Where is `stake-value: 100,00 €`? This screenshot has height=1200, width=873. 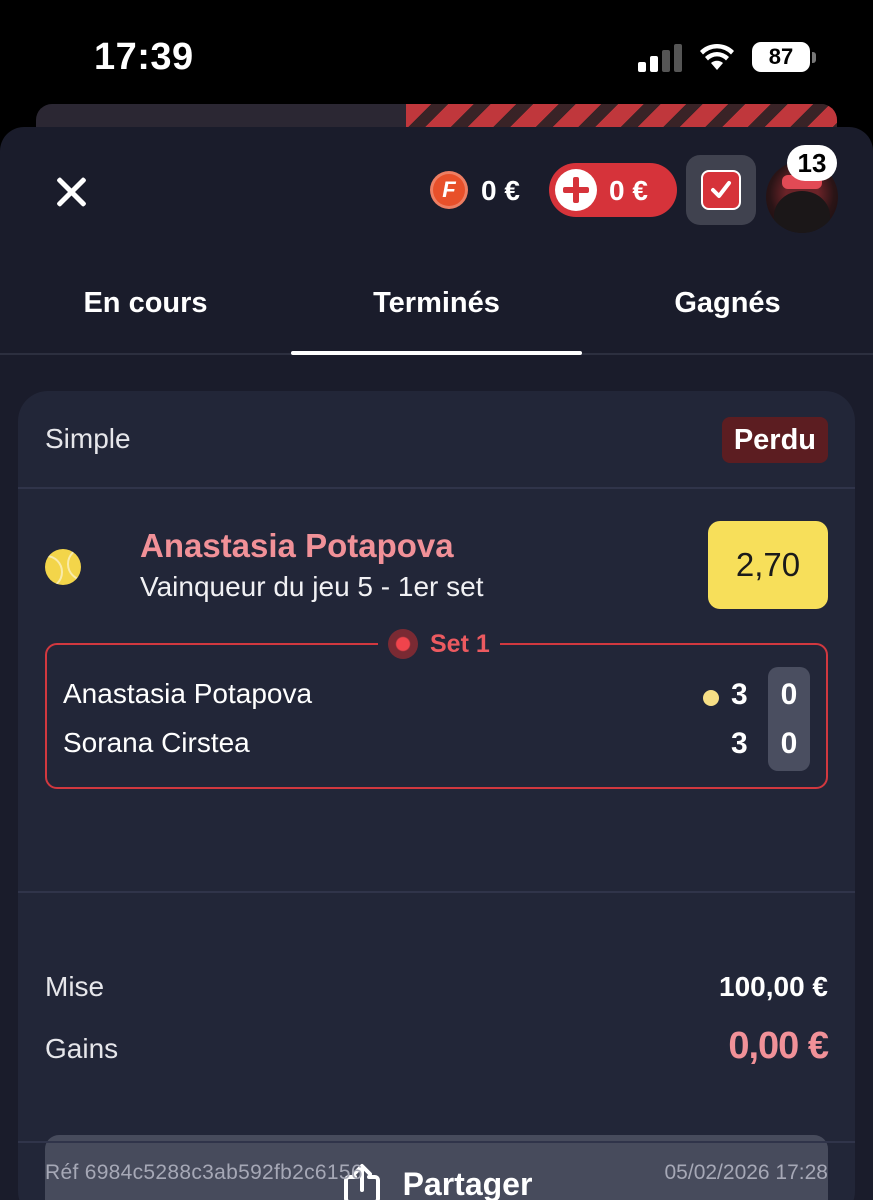
stake-value: 100,00 € is located at coordinates (773, 986).